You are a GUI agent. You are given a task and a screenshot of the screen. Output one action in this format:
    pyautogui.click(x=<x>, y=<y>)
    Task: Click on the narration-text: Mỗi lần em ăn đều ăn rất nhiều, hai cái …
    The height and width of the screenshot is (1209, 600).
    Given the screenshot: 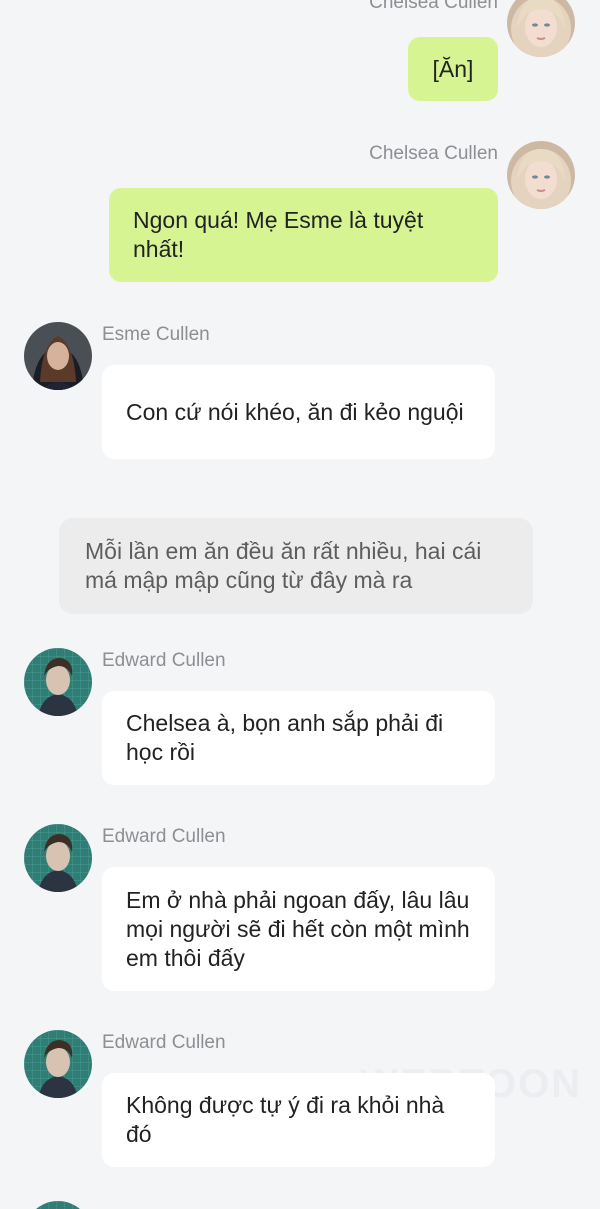 What is the action you would take?
    pyautogui.click(x=283, y=565)
    